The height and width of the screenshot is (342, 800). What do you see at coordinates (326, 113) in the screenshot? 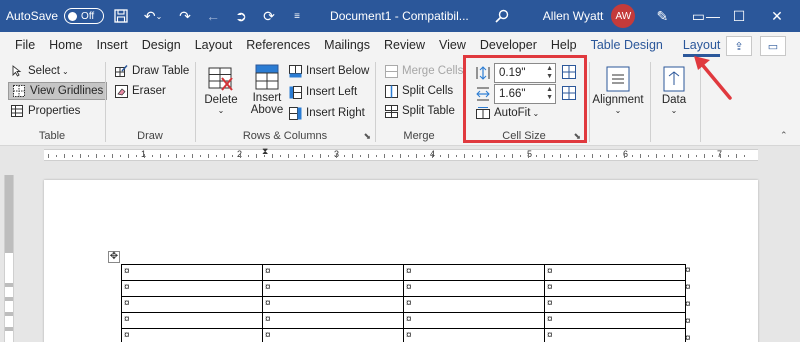
I see `insert-right-button: Insert Right` at bounding box center [326, 113].